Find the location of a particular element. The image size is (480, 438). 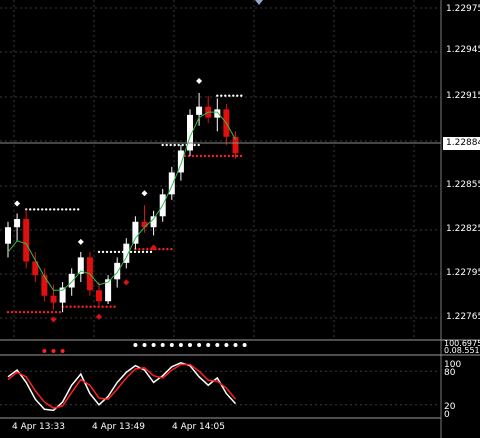

price-label: 1.22945 is located at coordinates (463, 50).